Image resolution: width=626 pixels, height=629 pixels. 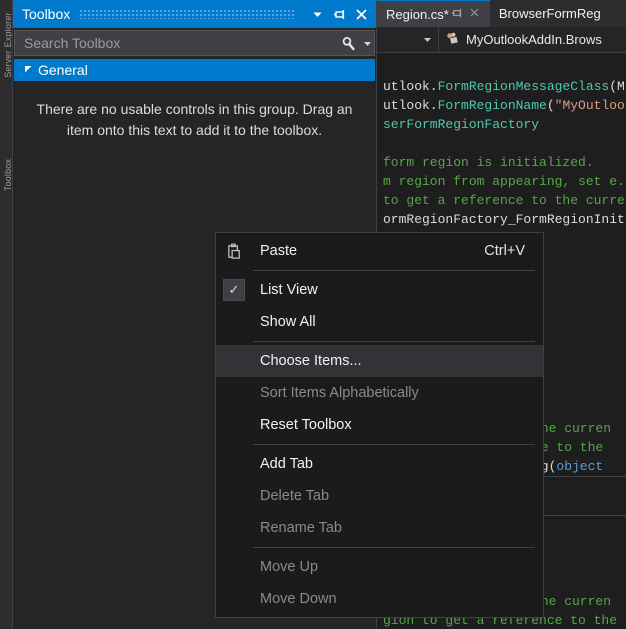 What do you see at coordinates (617, 86) in the screenshot?
I see `code-span: (M` at bounding box center [617, 86].